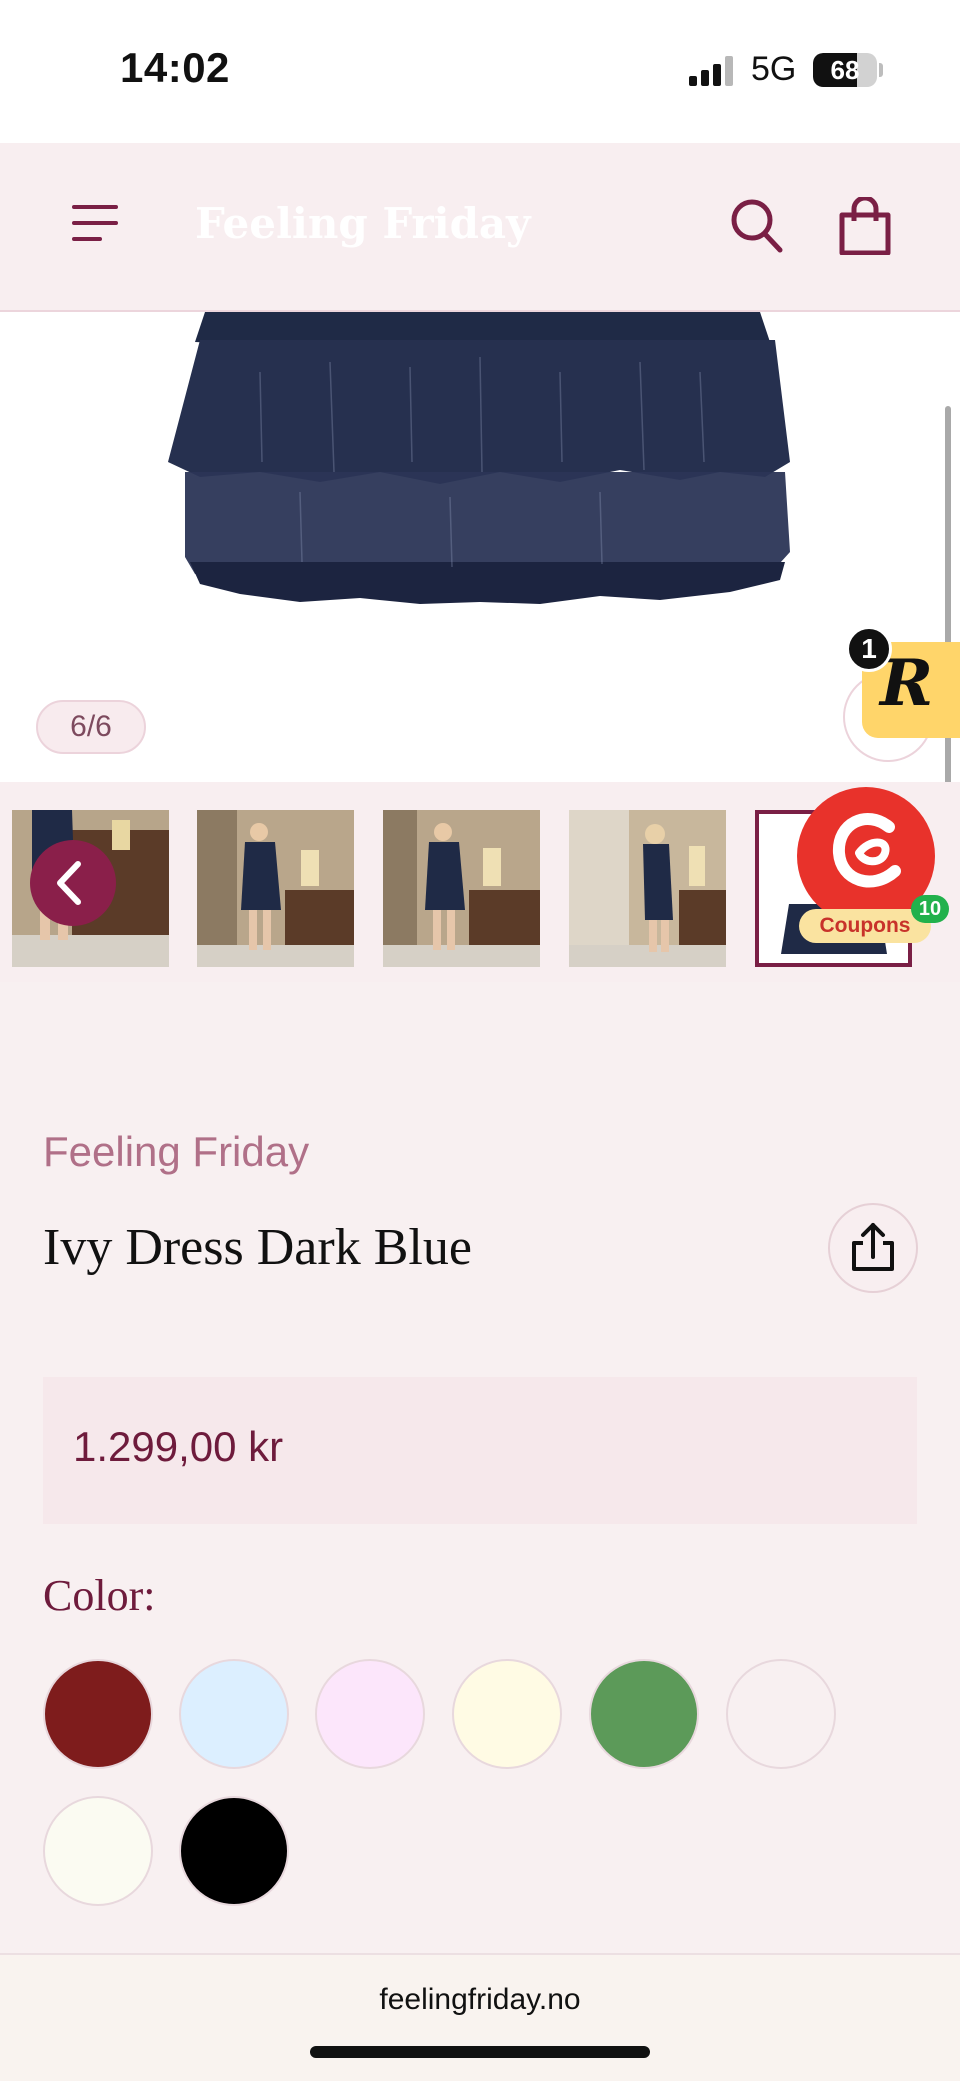 The width and height of the screenshot is (960, 2081). Describe the element at coordinates (175, 67) in the screenshot. I see `status-time: 14:02` at that location.